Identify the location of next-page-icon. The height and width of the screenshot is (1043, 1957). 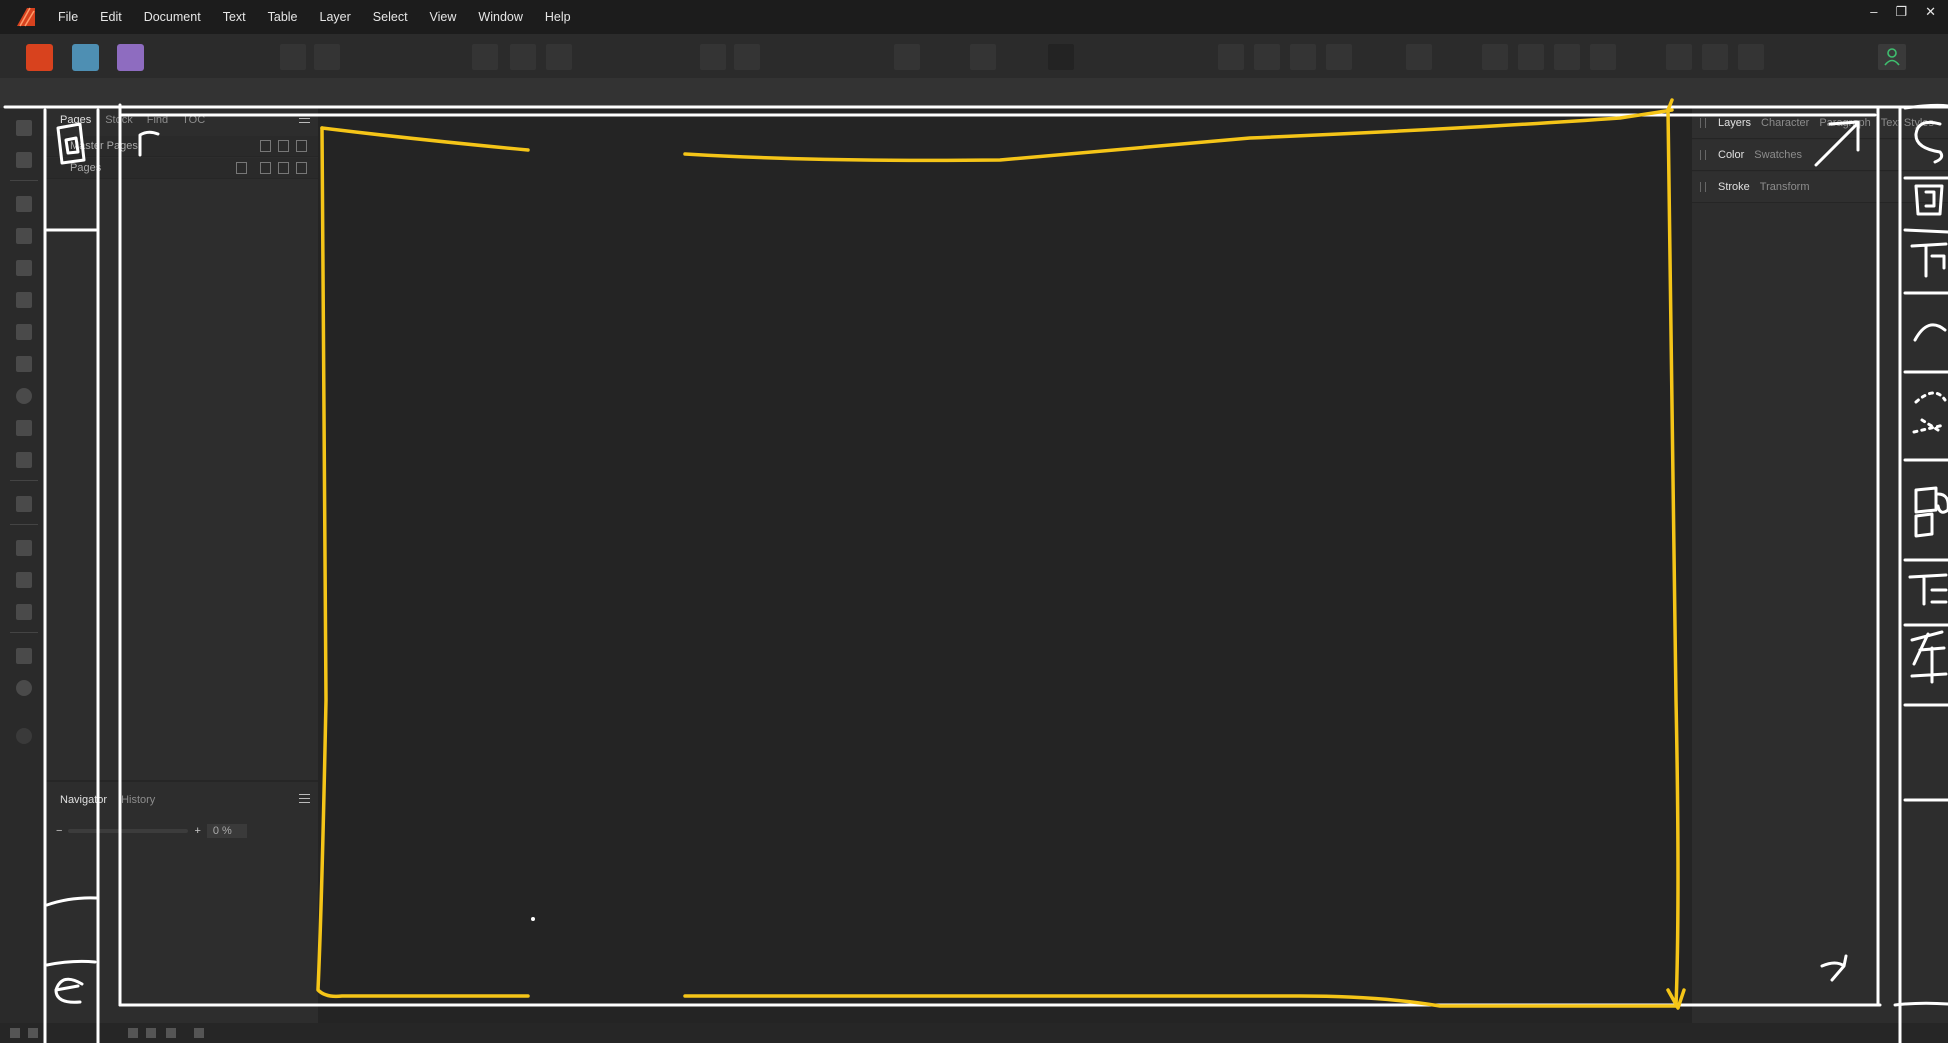
(133, 1033).